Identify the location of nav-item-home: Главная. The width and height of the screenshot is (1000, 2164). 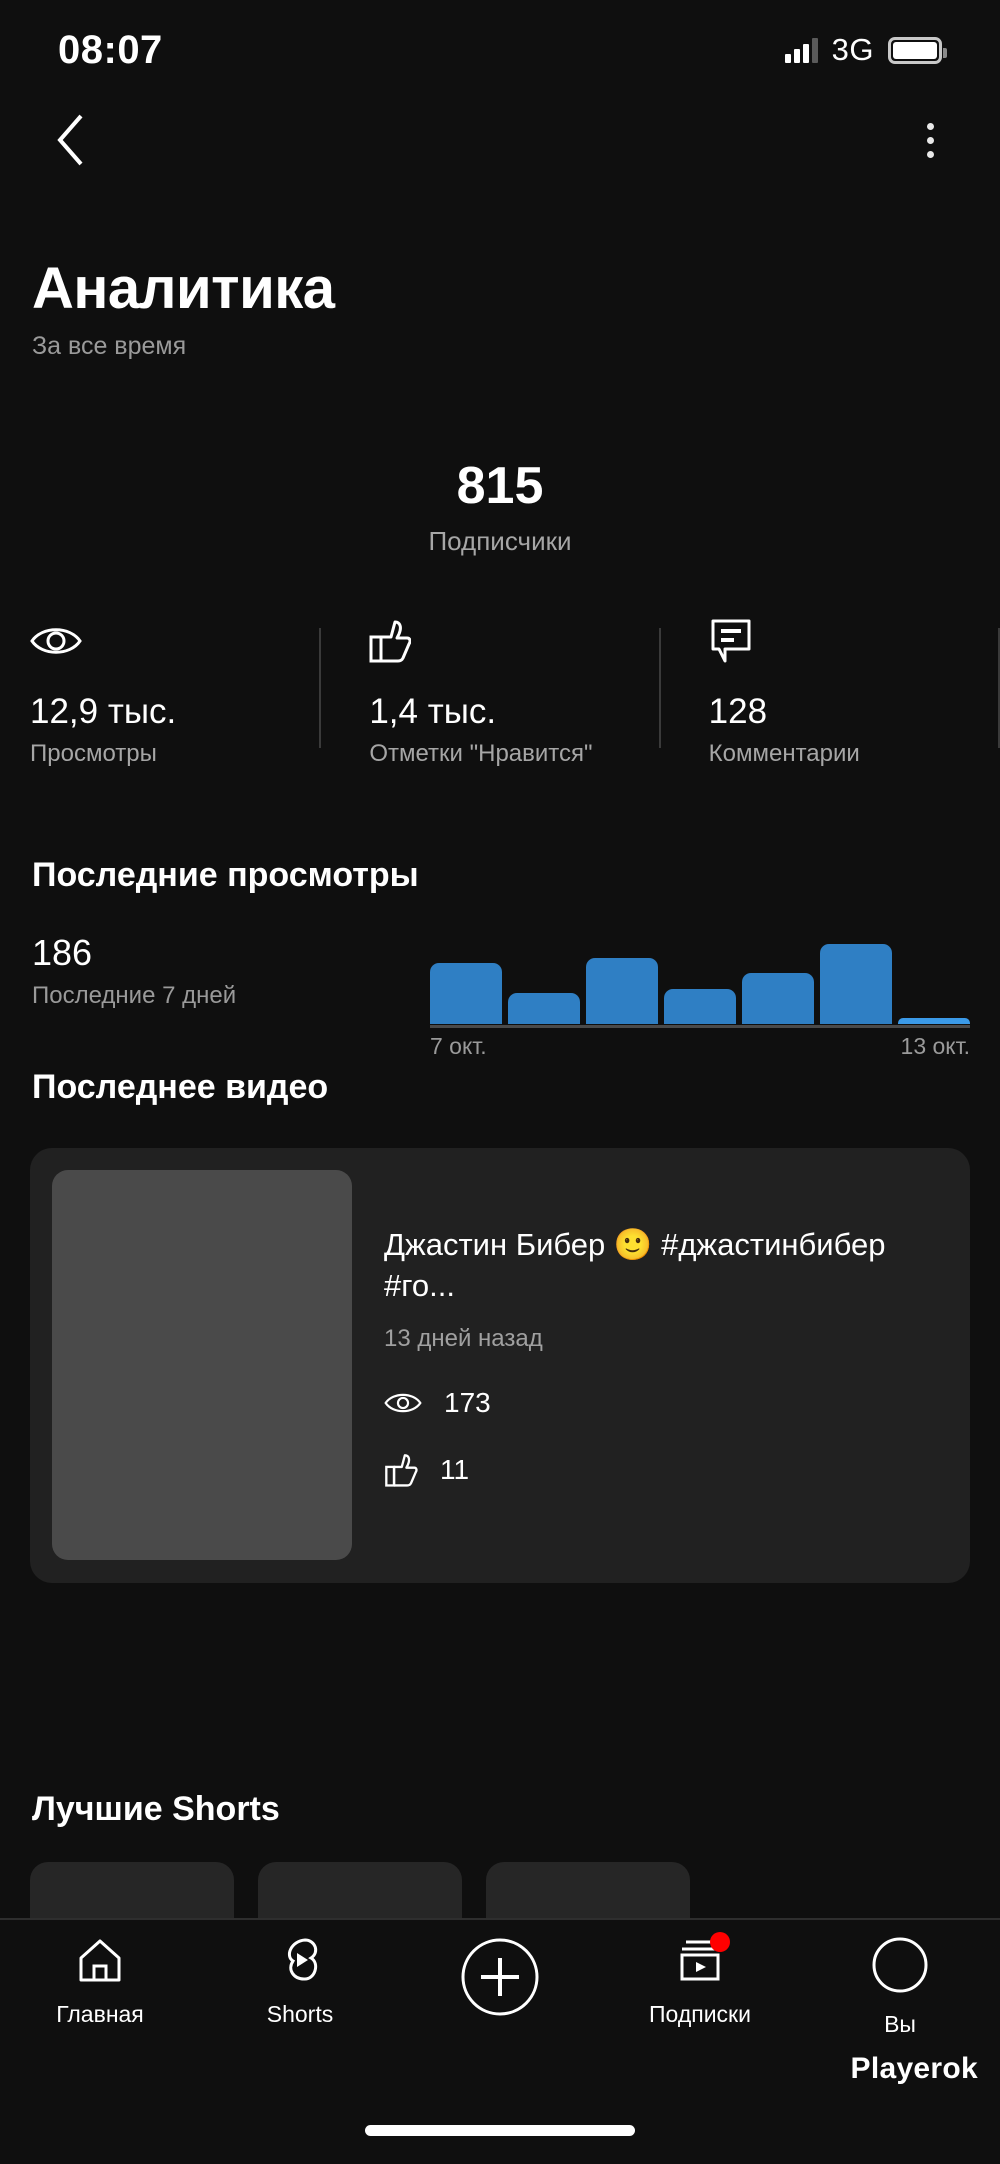
(100, 2003).